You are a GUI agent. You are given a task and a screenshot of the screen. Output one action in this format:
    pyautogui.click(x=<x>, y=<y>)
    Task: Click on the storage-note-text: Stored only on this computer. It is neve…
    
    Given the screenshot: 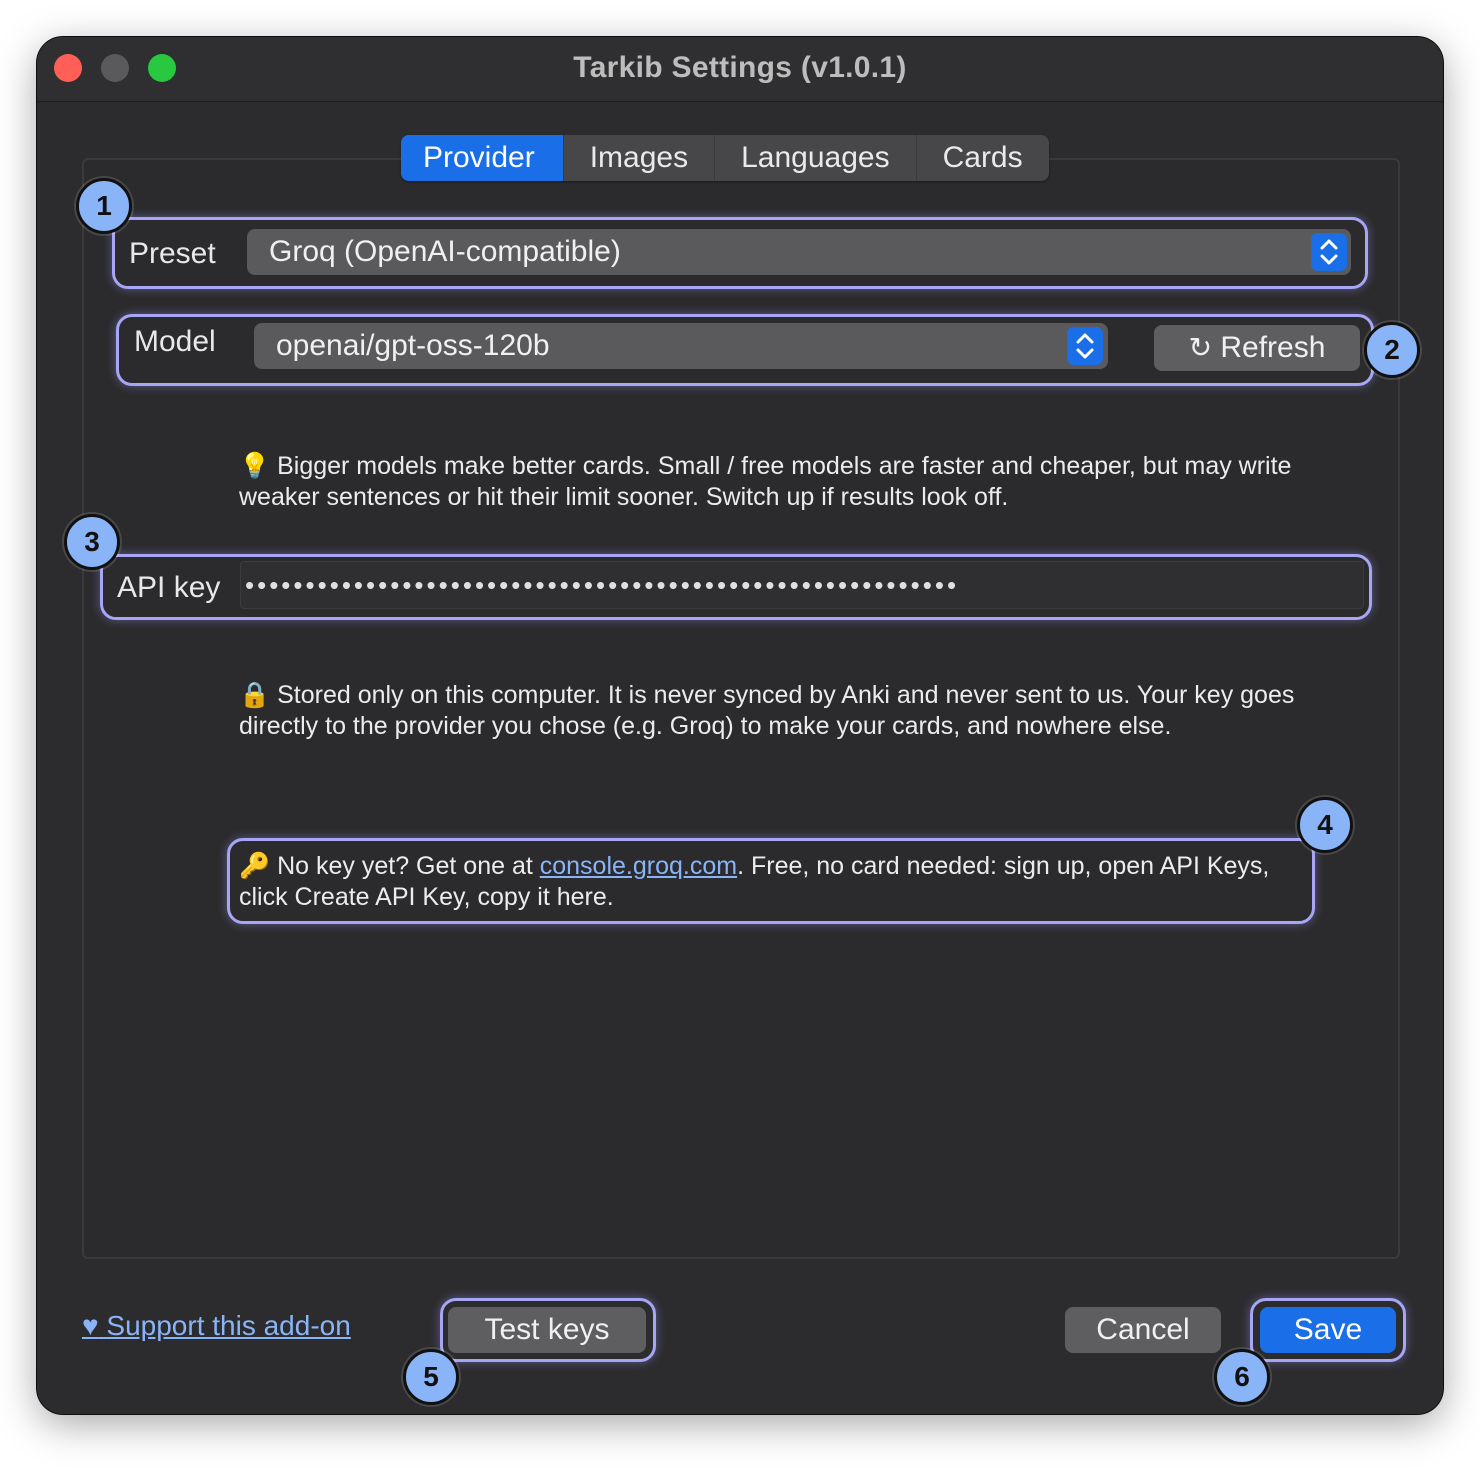 What is the action you would take?
    pyautogui.click(x=767, y=710)
    